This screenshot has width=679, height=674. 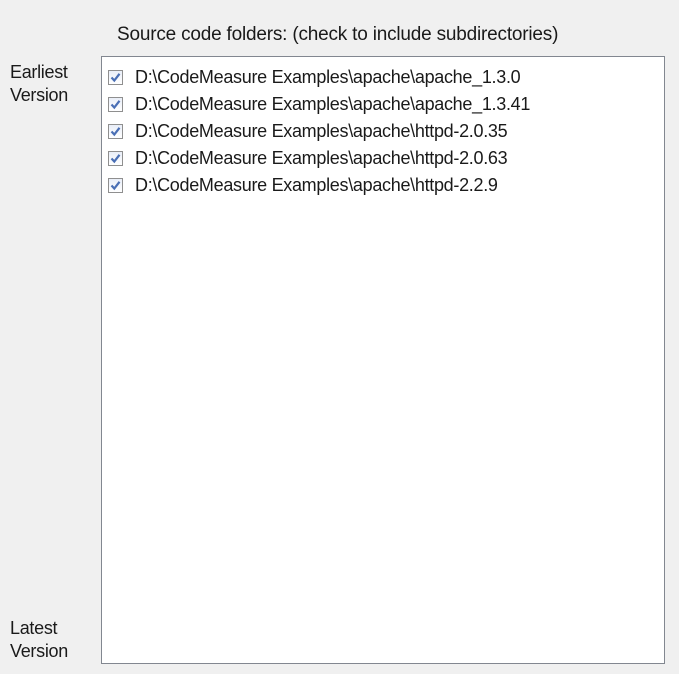 What do you see at coordinates (39, 84) in the screenshot?
I see `earliest-version-label: Earliest Version` at bounding box center [39, 84].